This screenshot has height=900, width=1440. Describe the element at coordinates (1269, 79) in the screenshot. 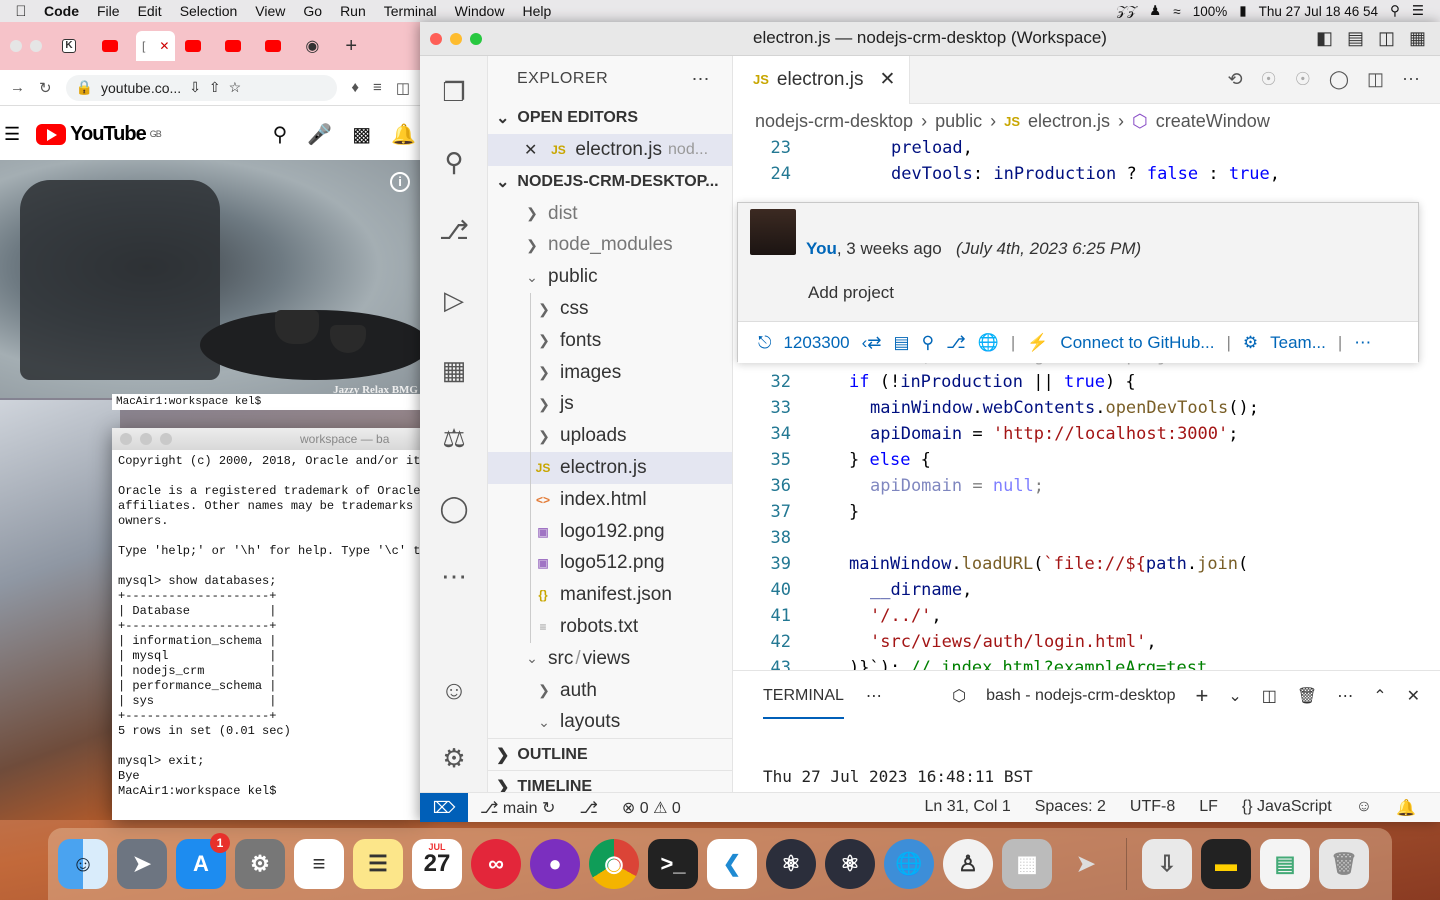

I see `previous-change-icon: ☉` at that location.